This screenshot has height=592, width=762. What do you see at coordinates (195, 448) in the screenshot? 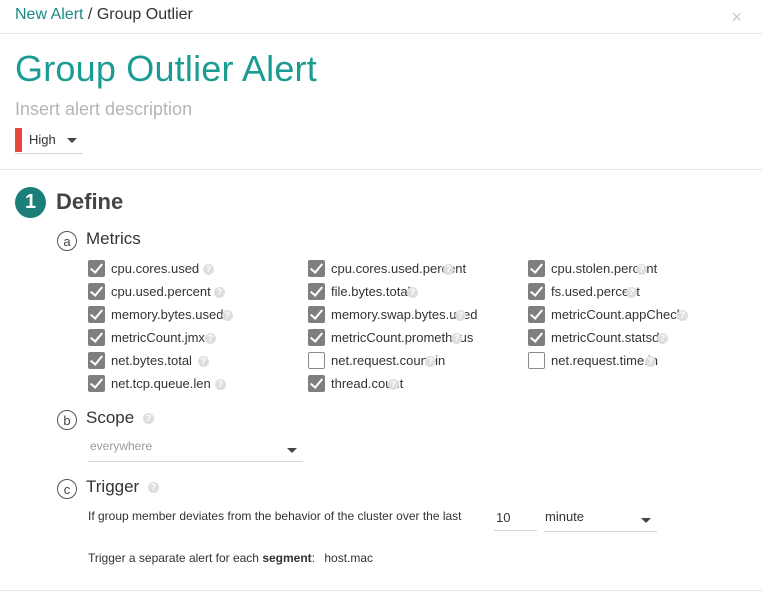
I see `scope-dropdown: everywhere` at bounding box center [195, 448].